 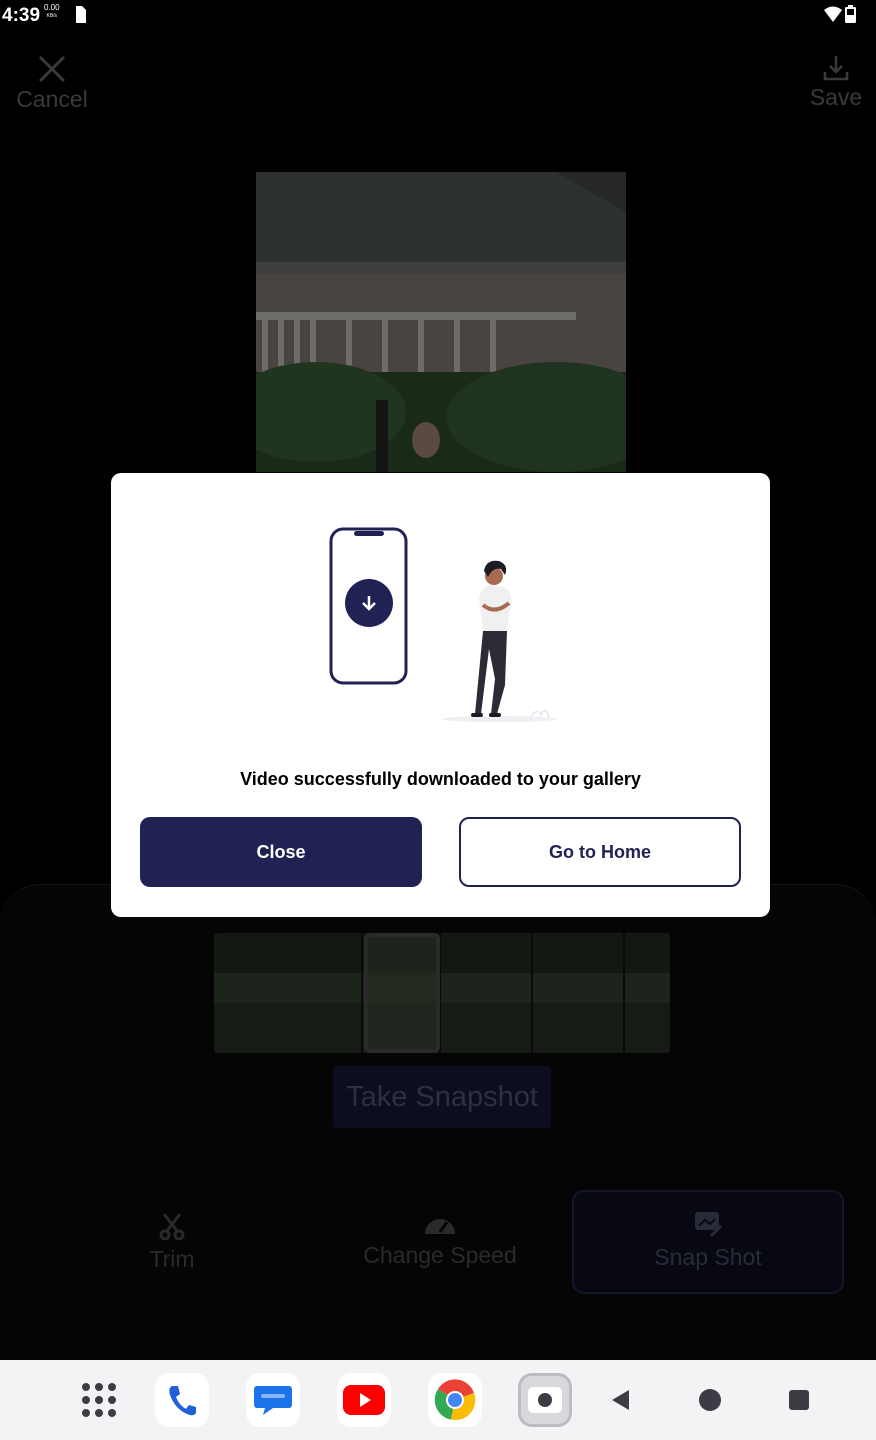 I want to click on trim-tool-button: Trim, so click(x=172, y=1242).